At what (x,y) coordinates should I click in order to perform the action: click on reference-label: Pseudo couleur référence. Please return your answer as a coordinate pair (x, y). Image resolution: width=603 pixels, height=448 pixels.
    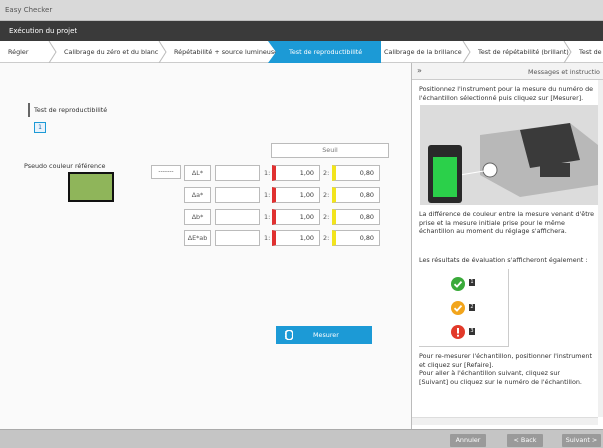
    Looking at the image, I should click on (65, 166).